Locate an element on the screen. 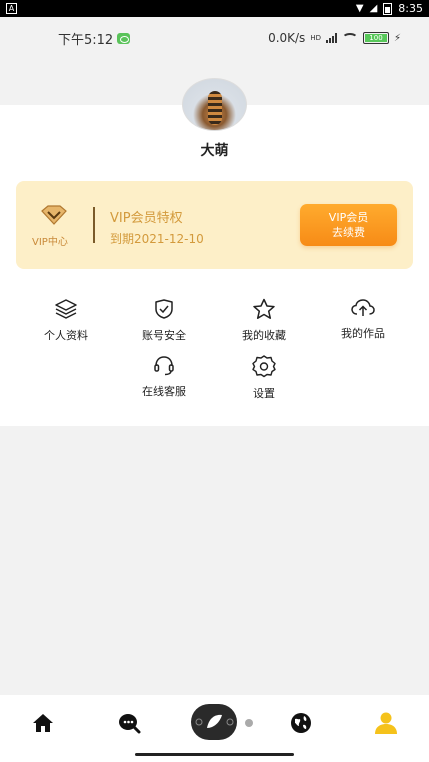 The height and width of the screenshot is (762, 429). menu-label: 设置 is located at coordinates (264, 393).